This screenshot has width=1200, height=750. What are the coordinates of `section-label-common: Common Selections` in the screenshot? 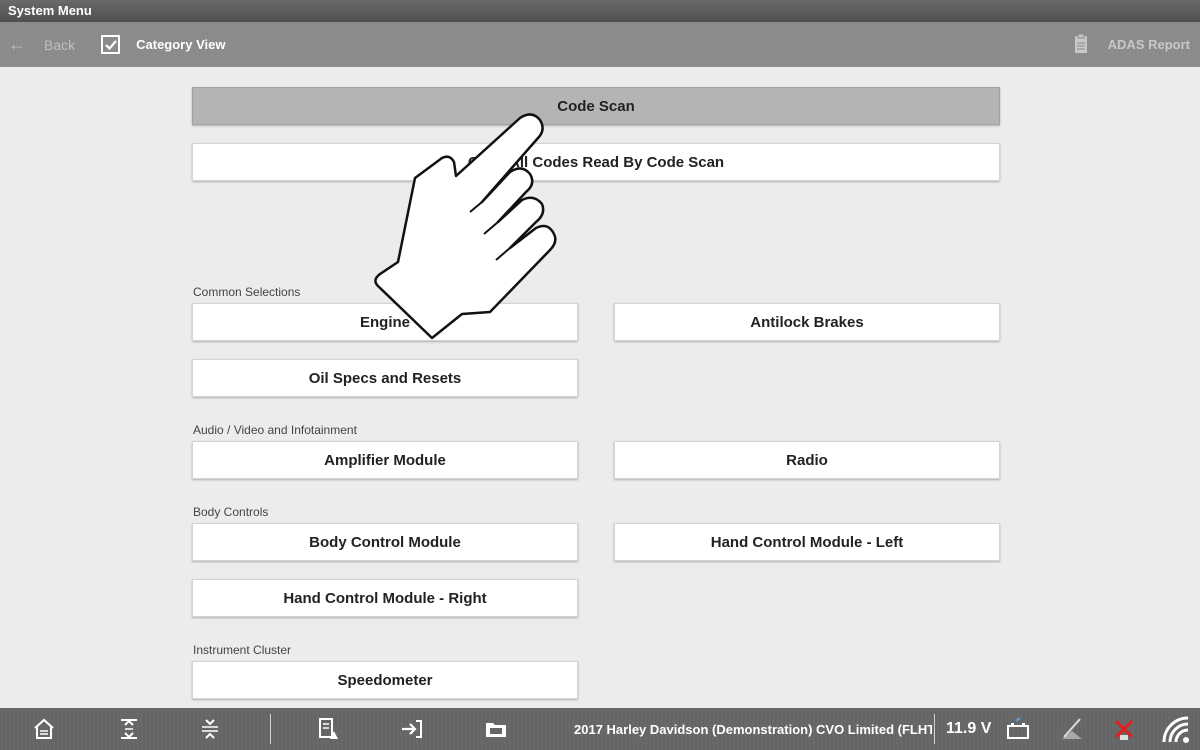 It's located at (247, 292).